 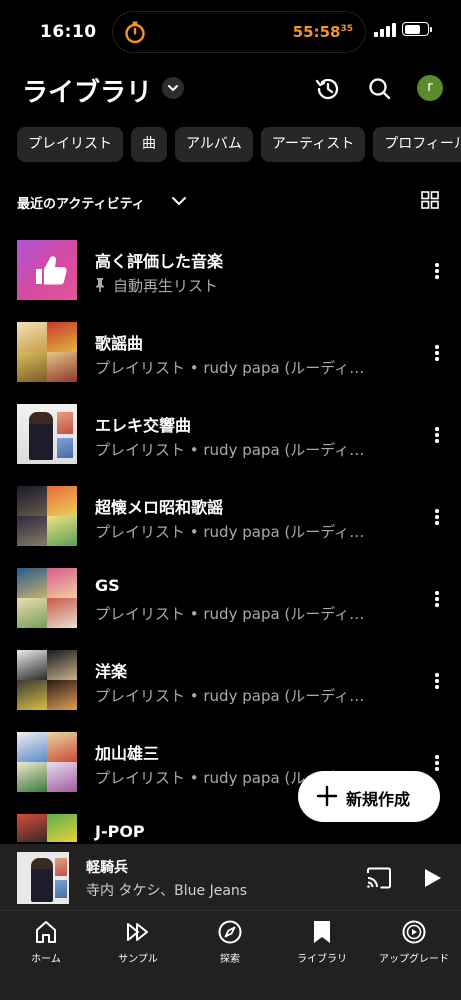 I want to click on liked-music-thumbnail, so click(x=47, y=270).